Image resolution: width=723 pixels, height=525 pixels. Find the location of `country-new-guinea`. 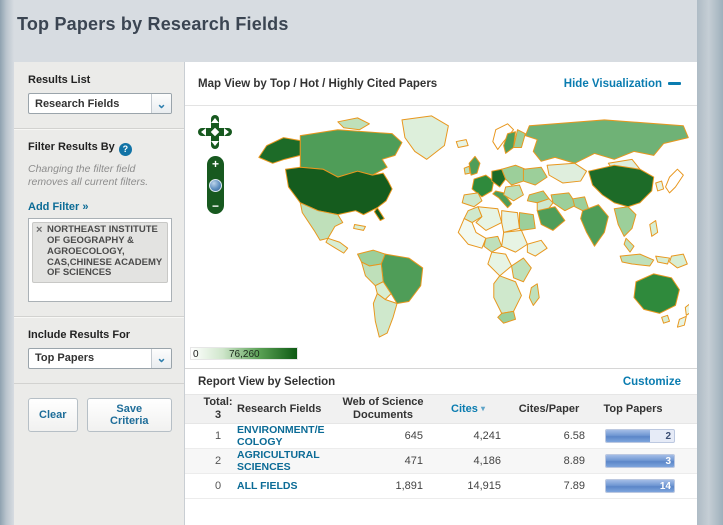

country-new-guinea is located at coordinates (678, 261).